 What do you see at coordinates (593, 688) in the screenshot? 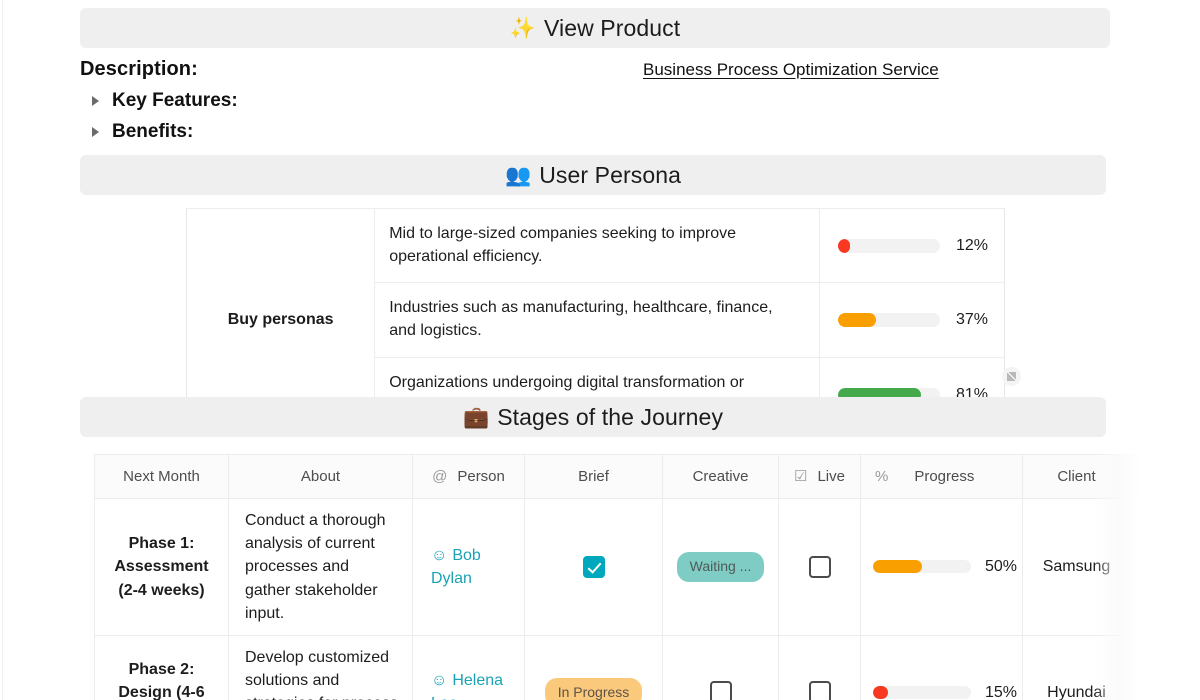
I see `status-badge: In Progress` at bounding box center [593, 688].